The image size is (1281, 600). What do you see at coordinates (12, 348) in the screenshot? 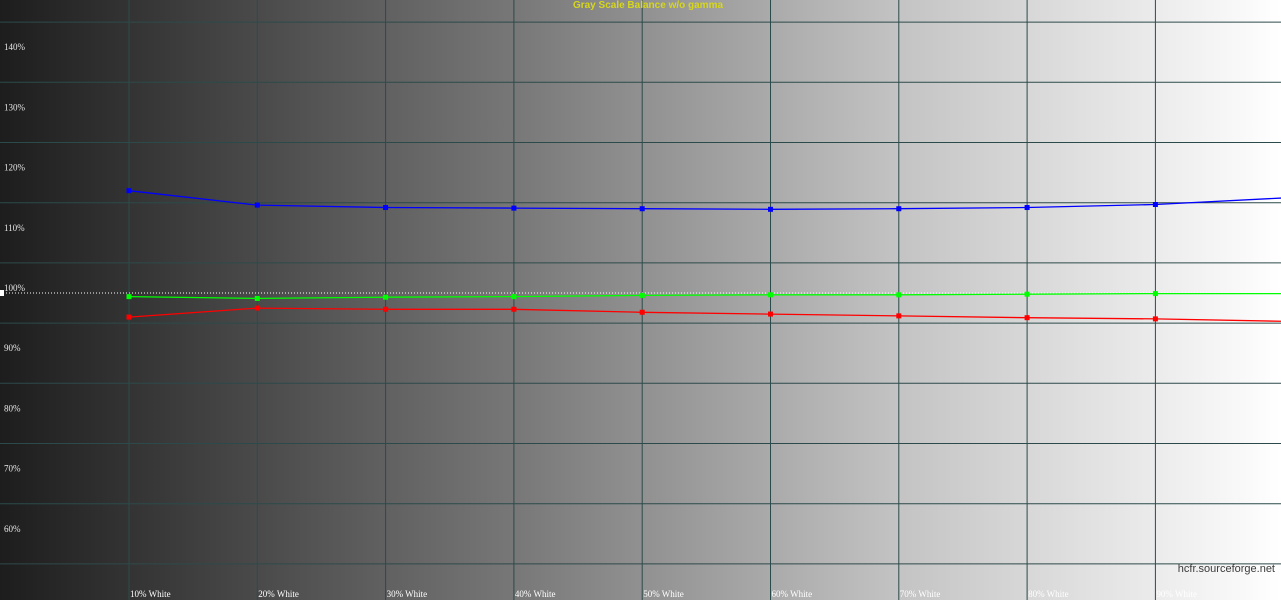
I see `y-tick-label: 90%` at bounding box center [12, 348].